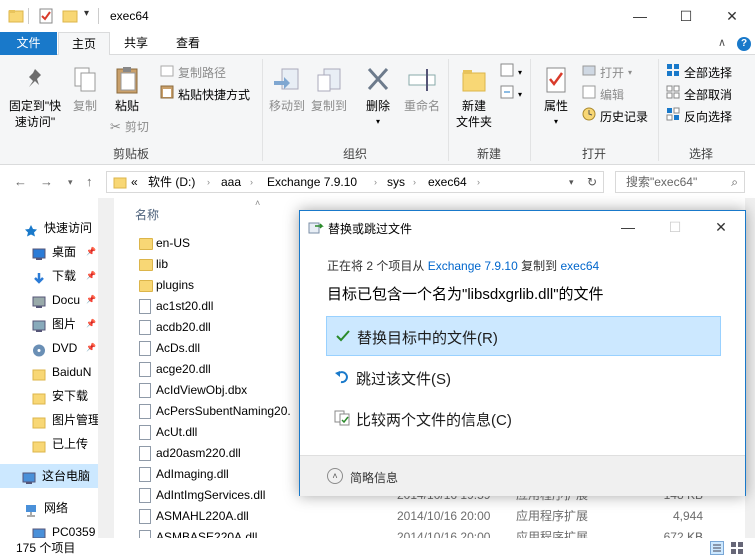 This screenshot has height=559, width=755. Describe the element at coordinates (377, 16) in the screenshot. I see `title-bar: ▾ exec64 — ☐ ✕` at that location.